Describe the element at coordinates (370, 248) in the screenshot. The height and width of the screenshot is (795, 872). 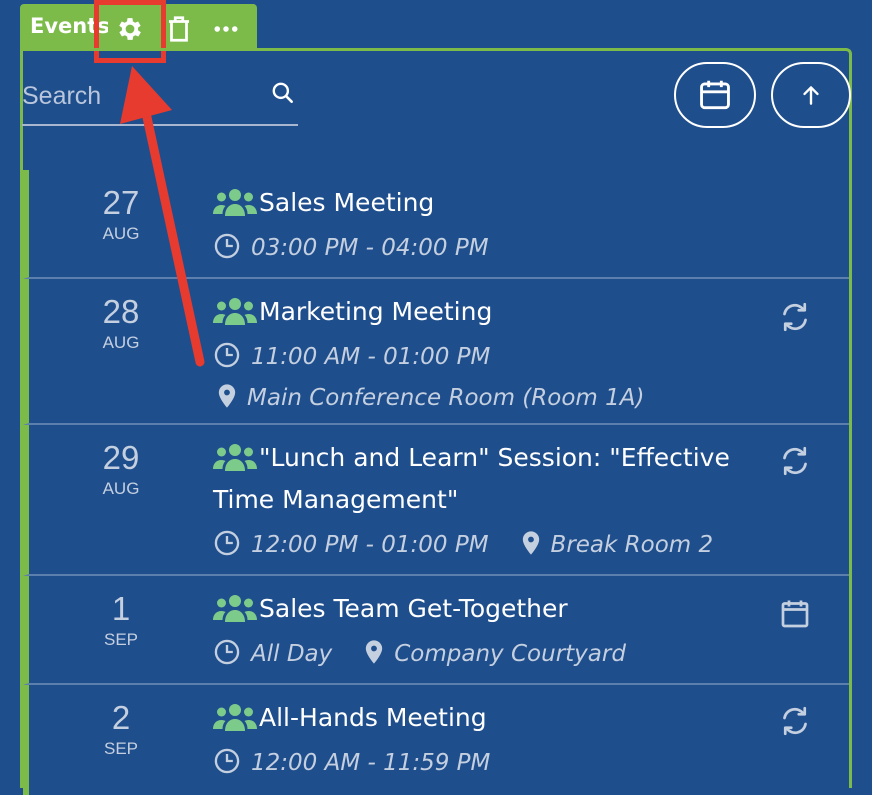
I see `event-time: 03:00 PM - 04:00 PM` at that location.